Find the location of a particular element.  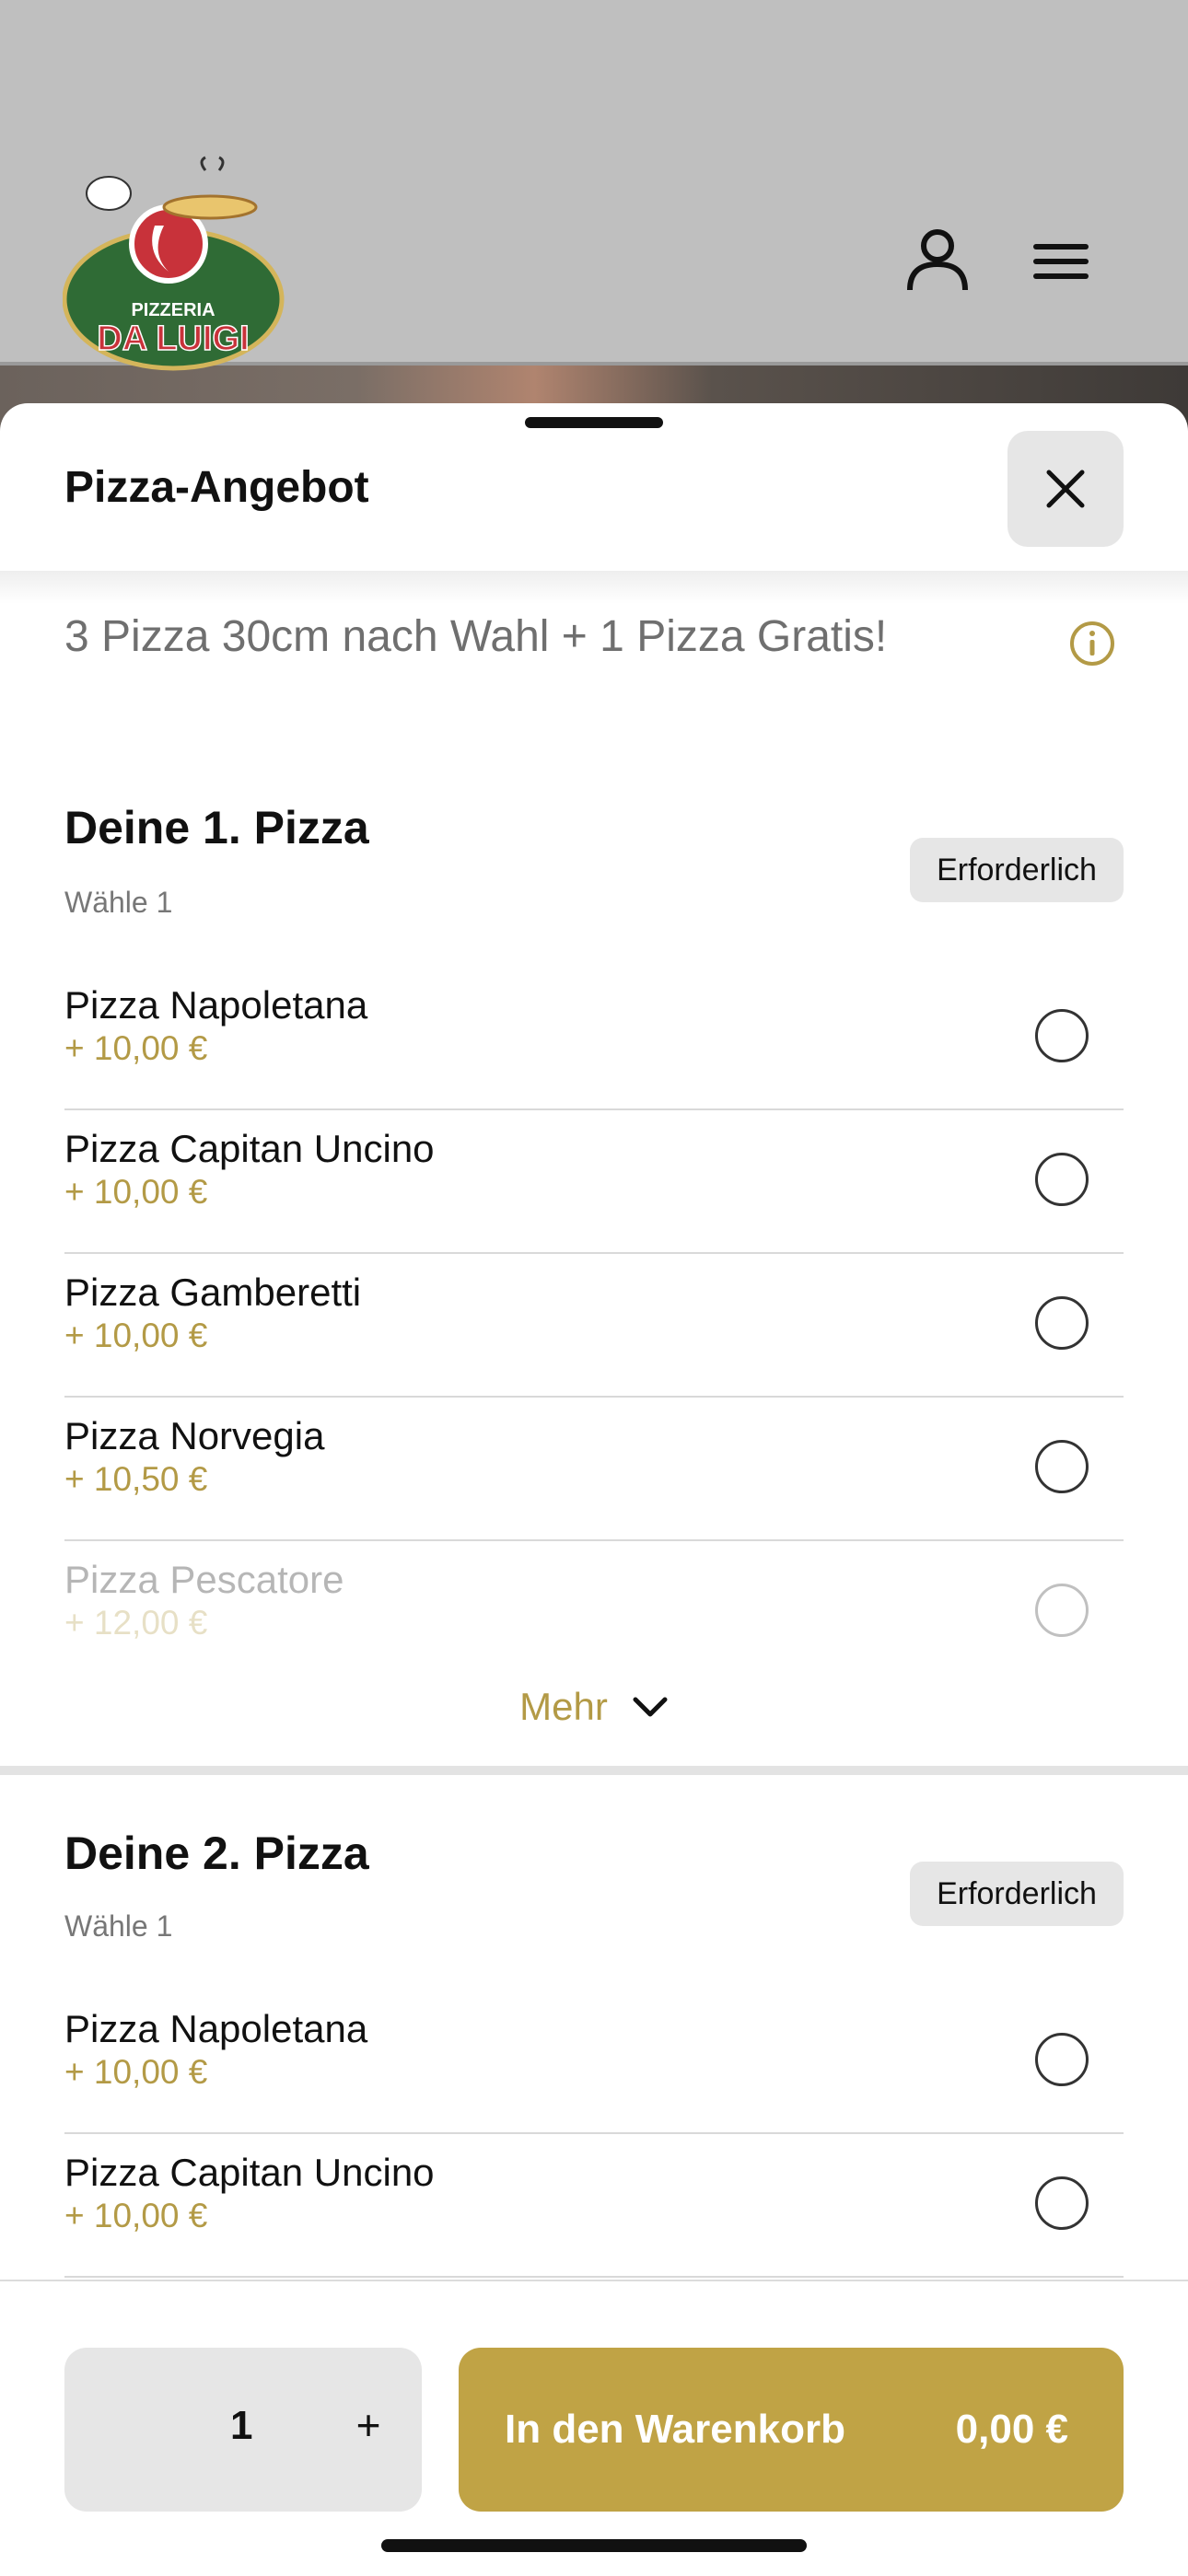

group-1-subtitle: Wähle 1 is located at coordinates (119, 902).